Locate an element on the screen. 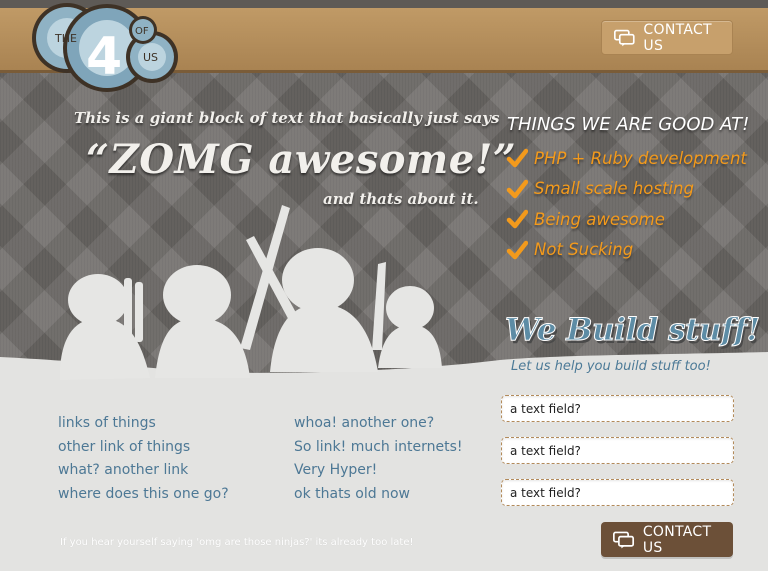 The image size is (768, 571). build-stuff-subtitle: Let us help you build stuff too! is located at coordinates (611, 366).